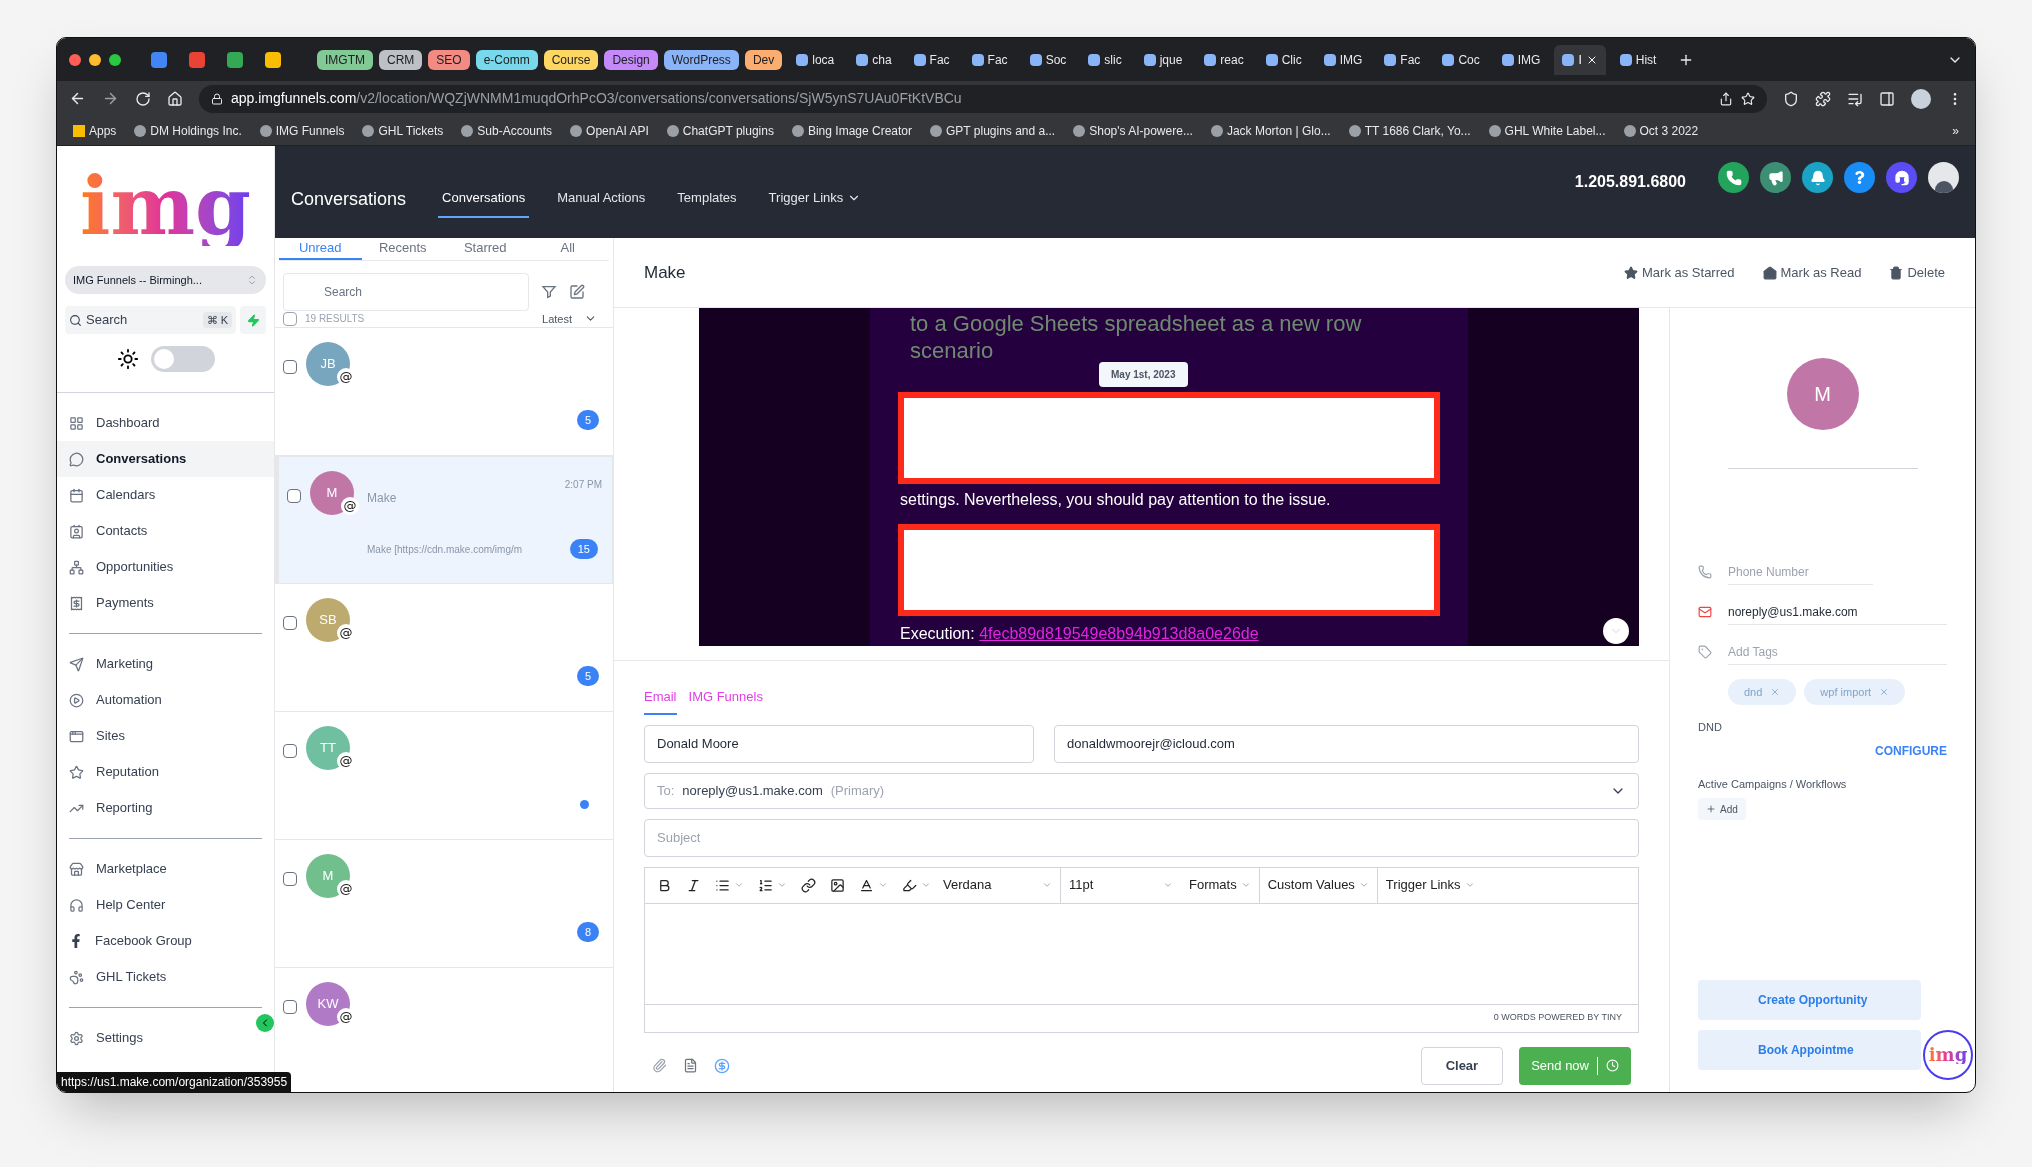 The width and height of the screenshot is (2032, 1167). I want to click on sort-dropdown: Latest, so click(569, 318).